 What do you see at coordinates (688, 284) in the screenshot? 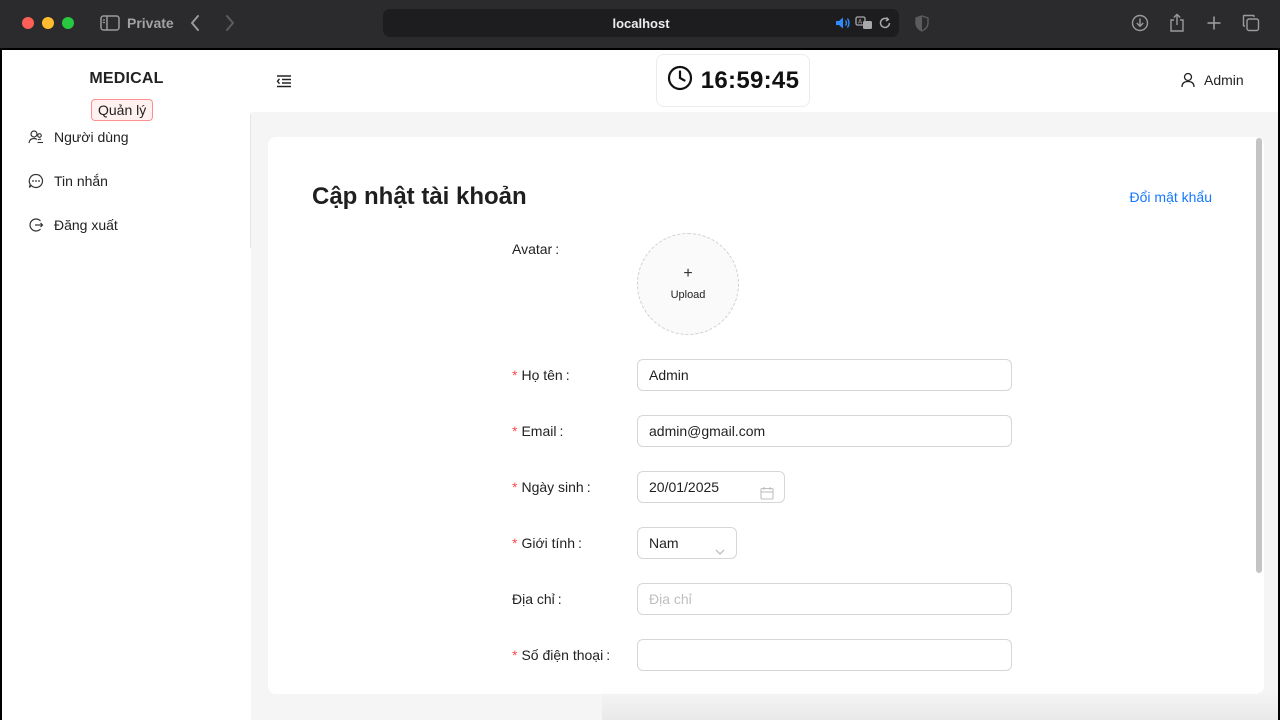
I see `avatar-upload: + Upload` at bounding box center [688, 284].